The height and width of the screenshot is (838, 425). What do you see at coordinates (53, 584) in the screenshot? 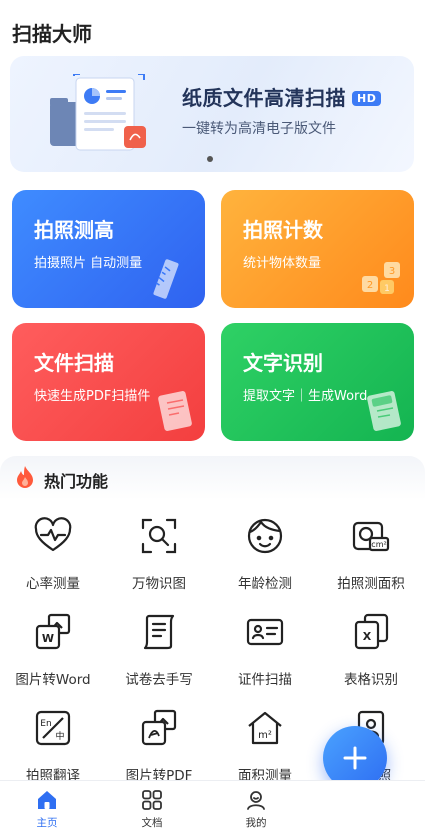
I see `tool-label: 心率测量` at bounding box center [53, 584].